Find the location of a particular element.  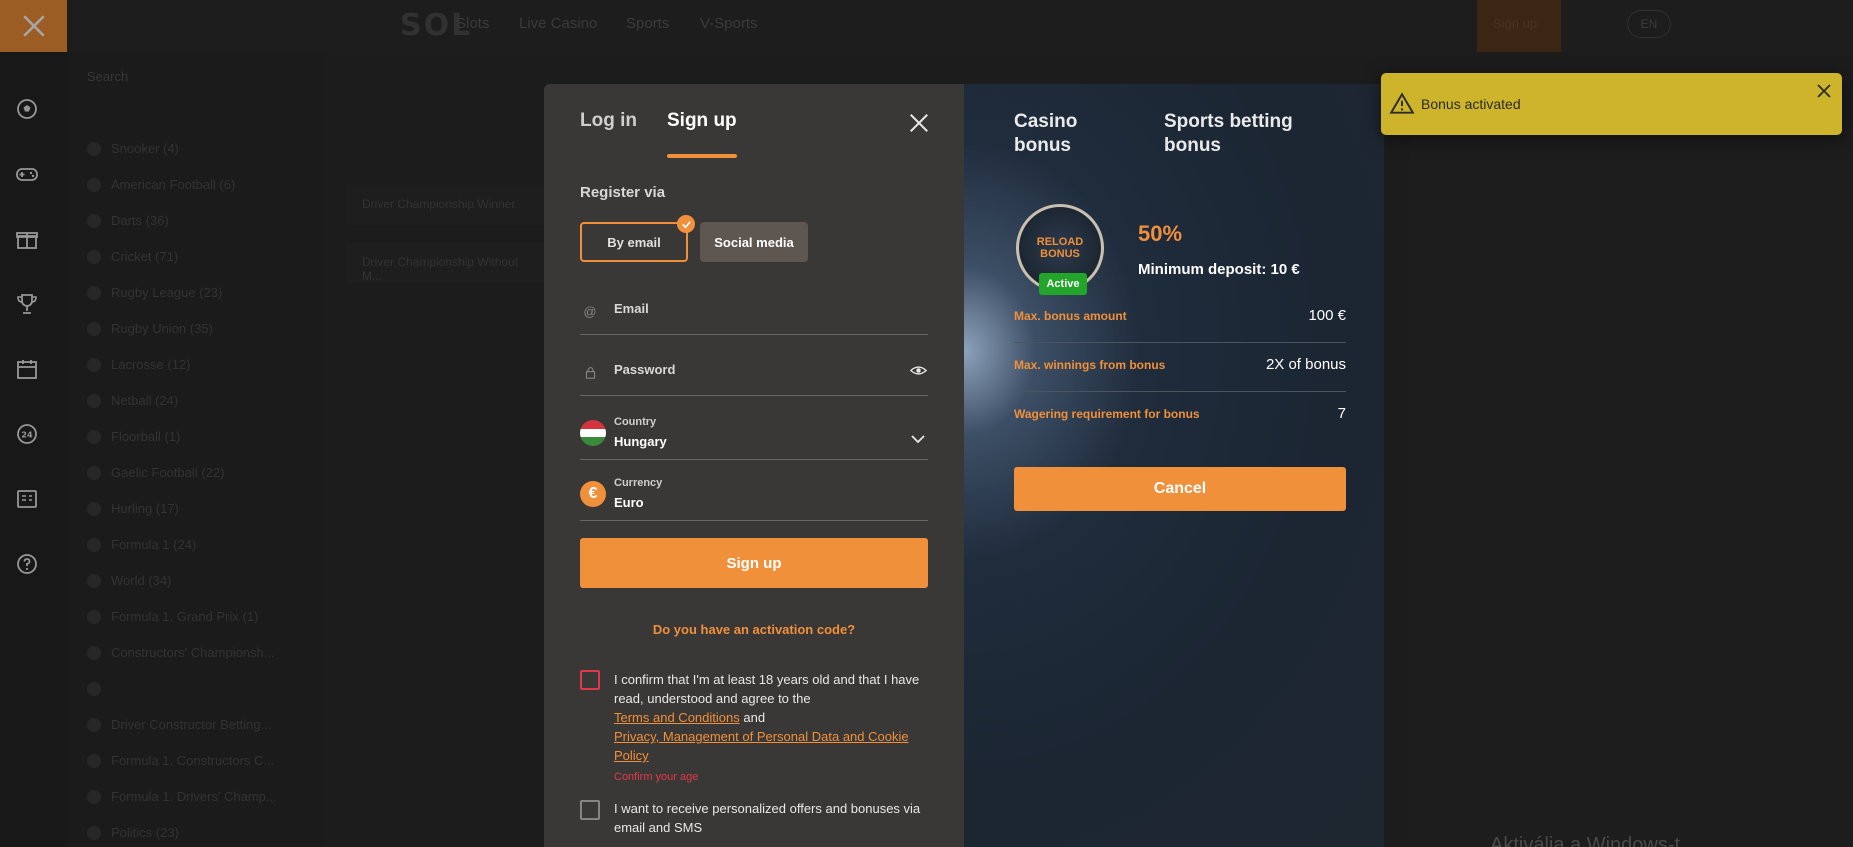

hungary-flag-icon is located at coordinates (593, 433).